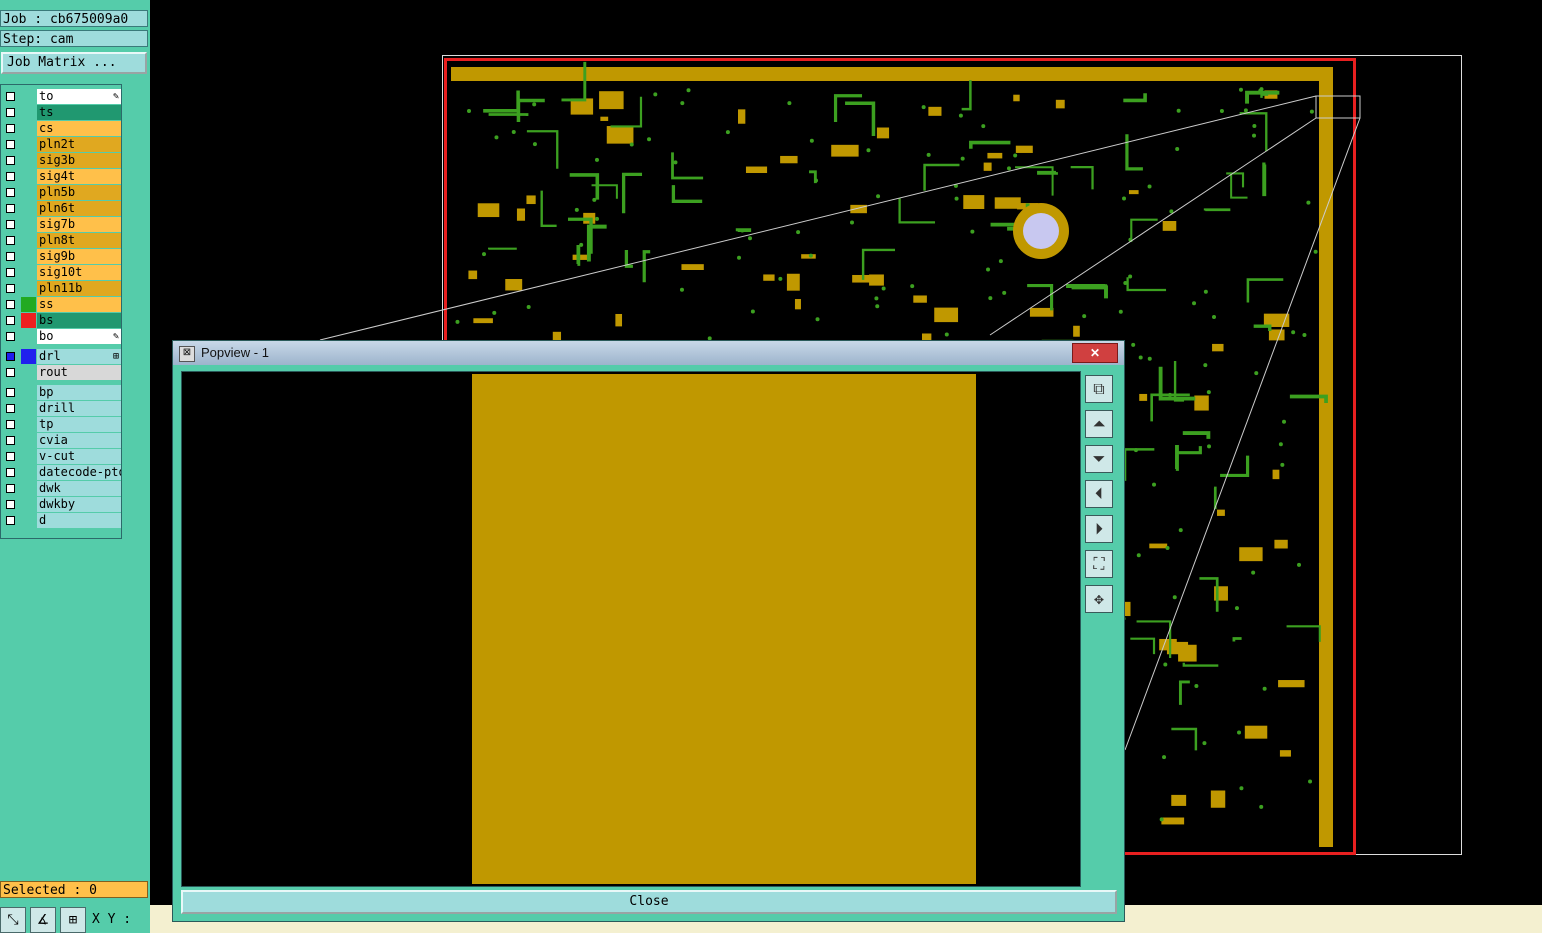 This screenshot has width=1542, height=933. I want to click on pan-up-button: ⏶, so click(1099, 424).